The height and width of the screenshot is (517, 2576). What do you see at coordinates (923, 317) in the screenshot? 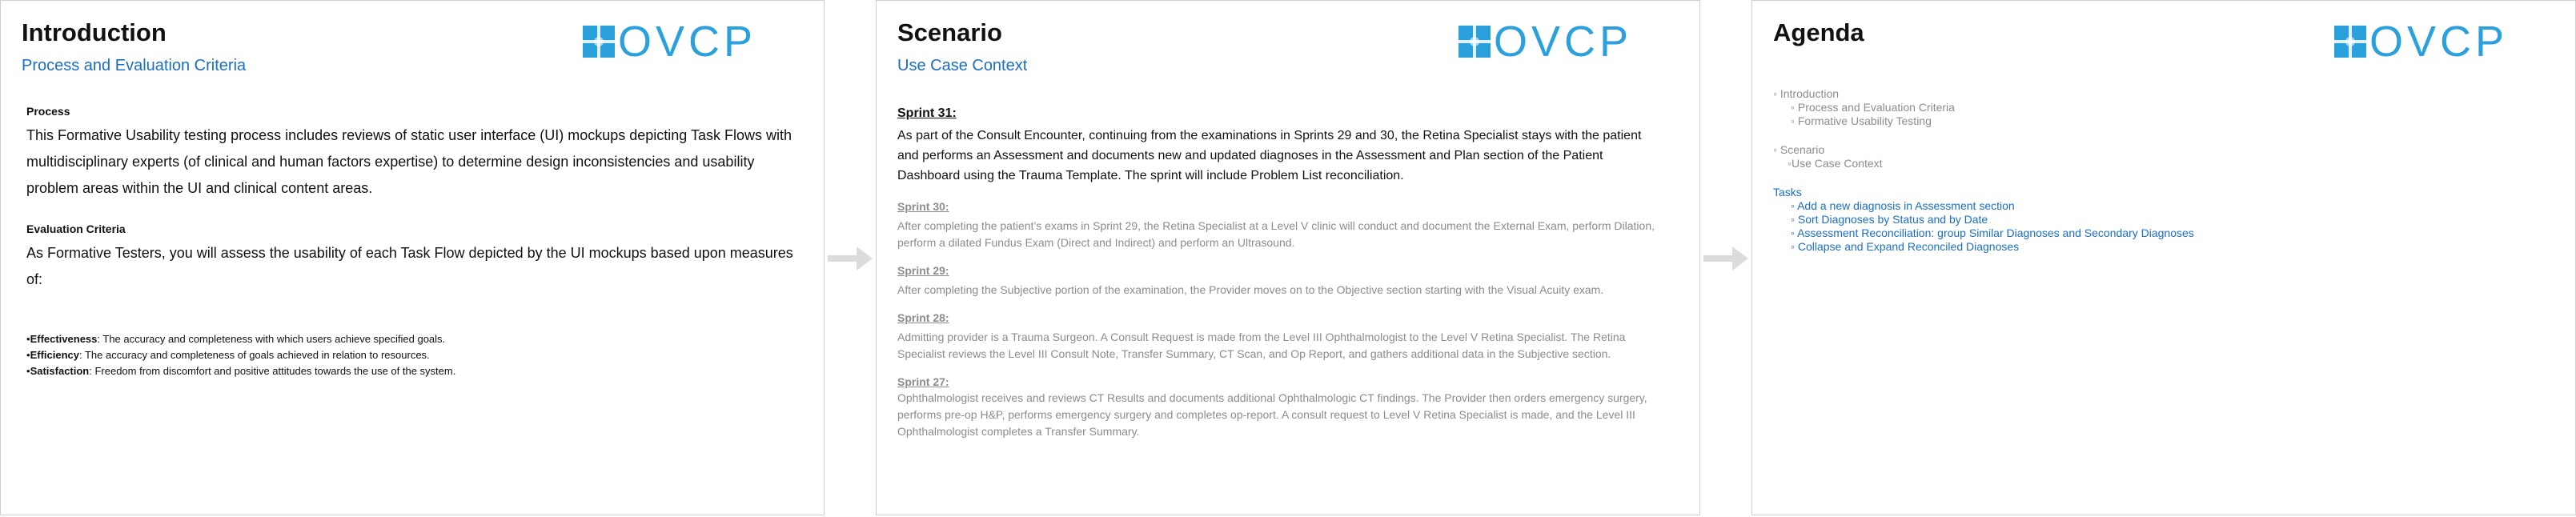
I see `sprint-28-heading: Sprint 28:` at bounding box center [923, 317].